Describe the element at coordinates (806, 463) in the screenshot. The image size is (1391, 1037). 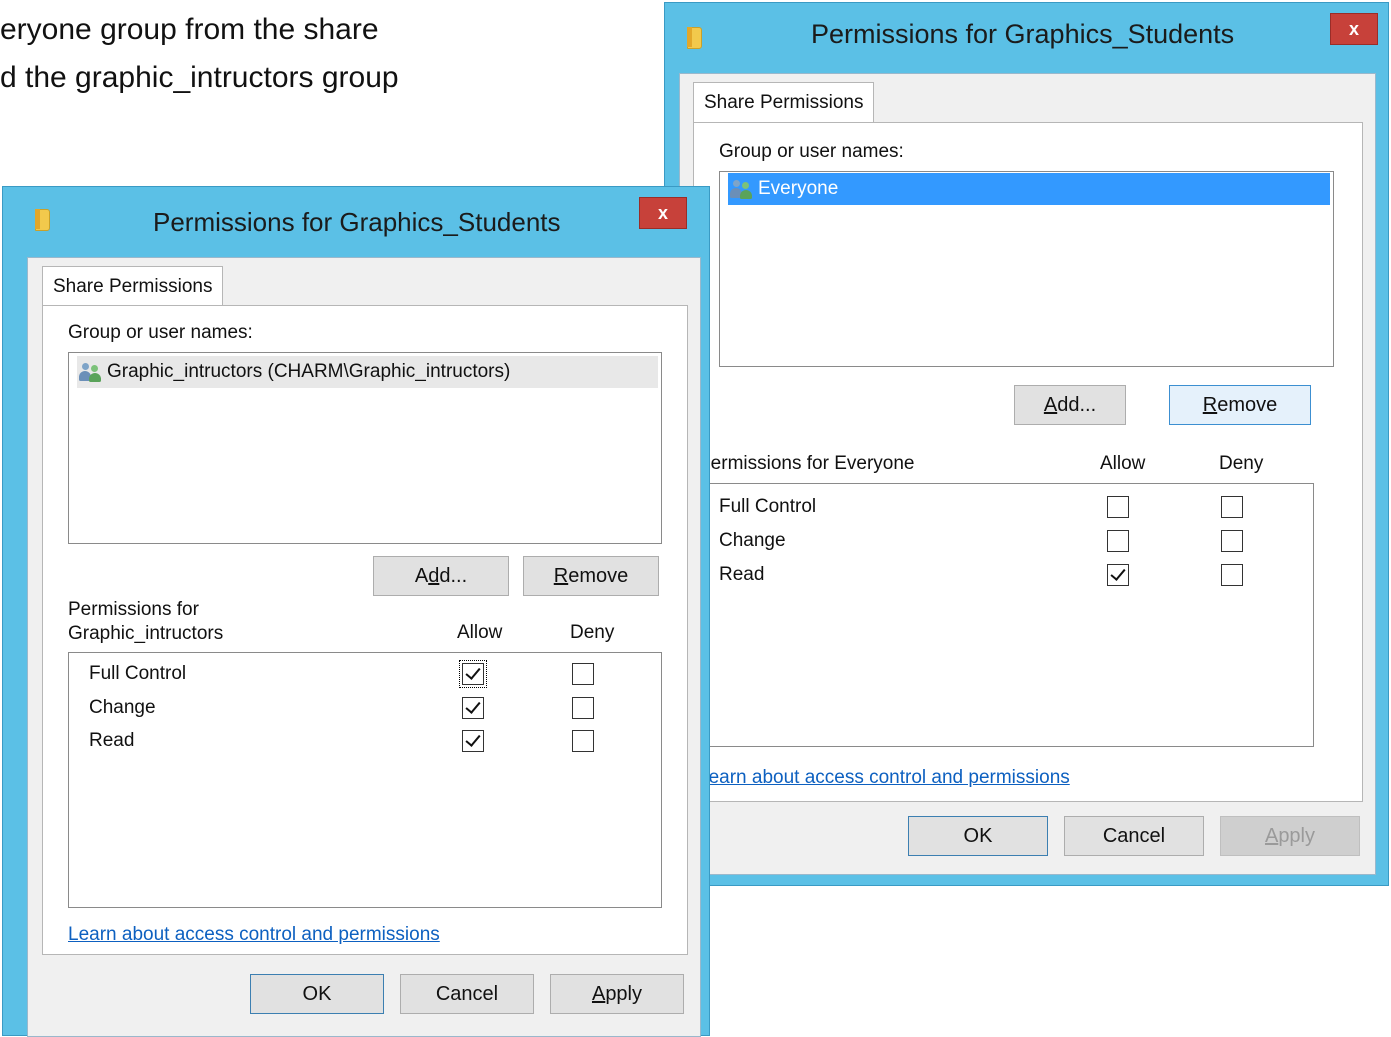
I see `permissions-for-label: Permissions for Everyone` at that location.